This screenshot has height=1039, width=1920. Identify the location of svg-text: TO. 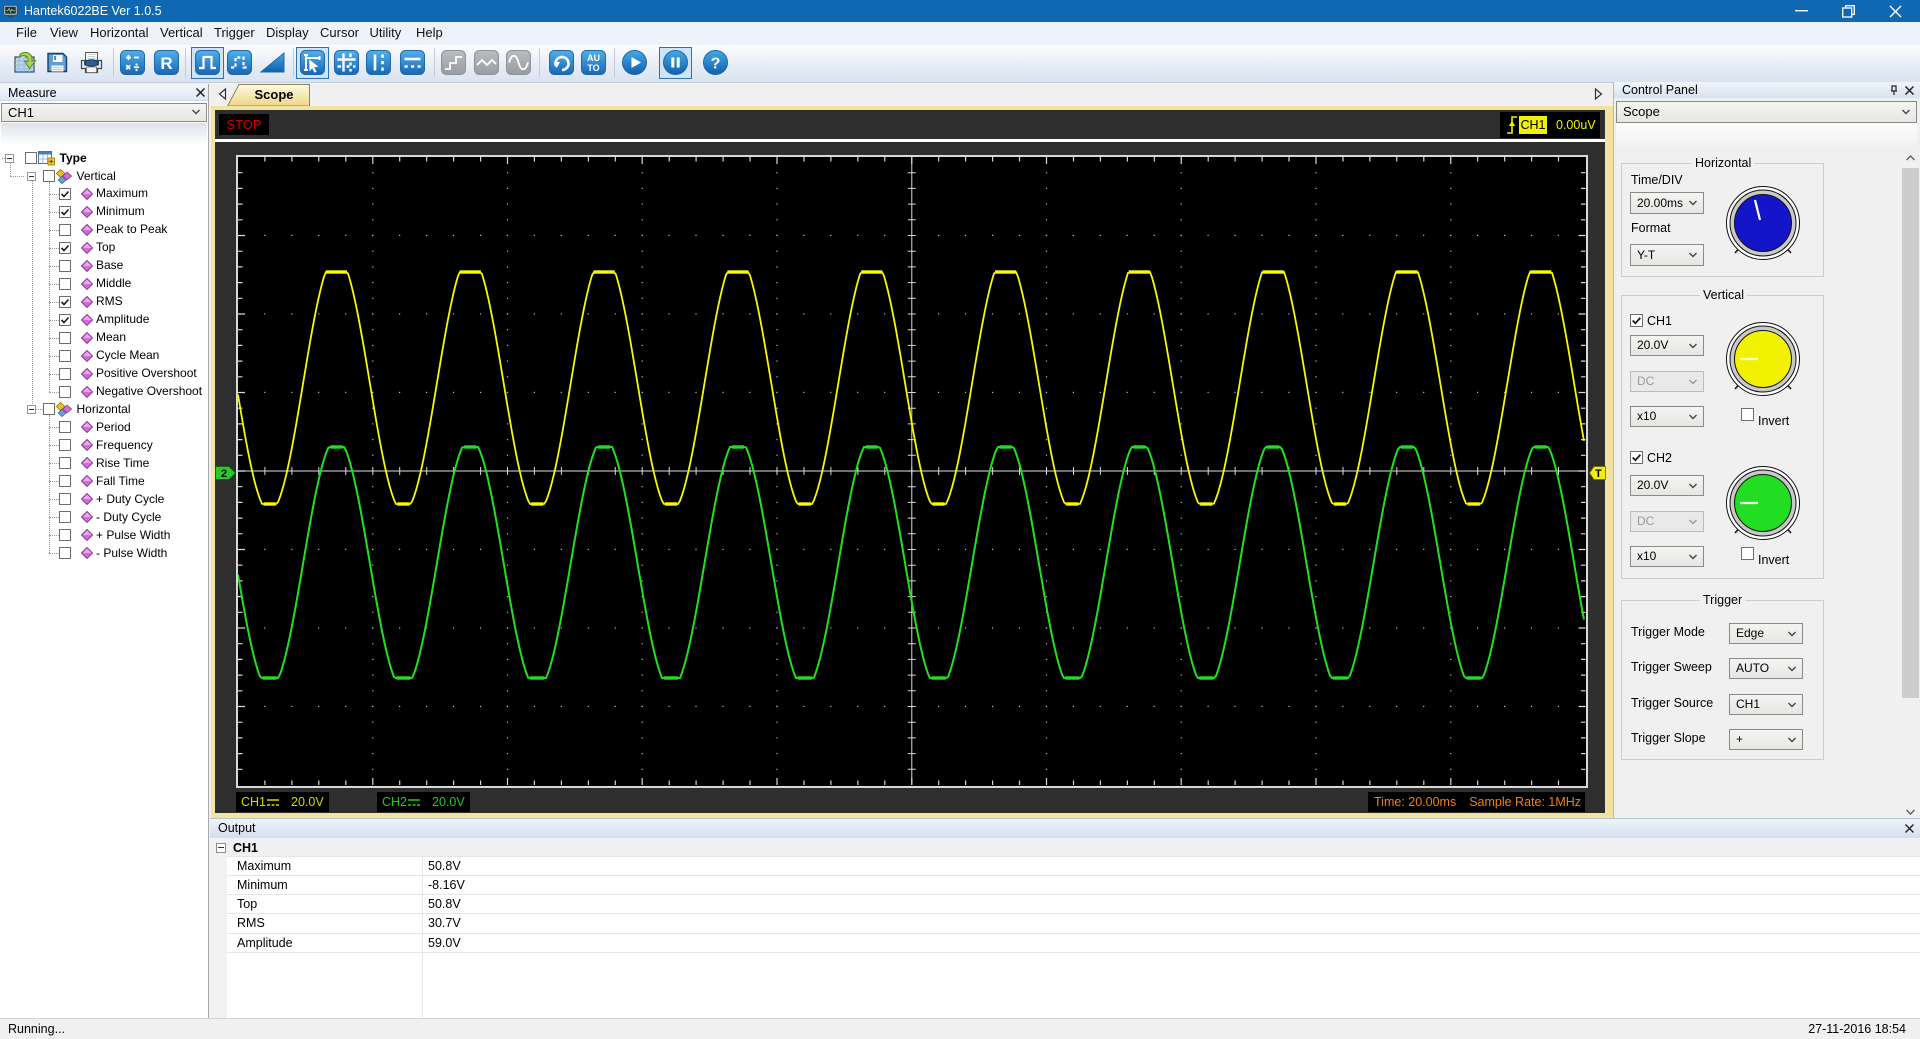
(593, 68).